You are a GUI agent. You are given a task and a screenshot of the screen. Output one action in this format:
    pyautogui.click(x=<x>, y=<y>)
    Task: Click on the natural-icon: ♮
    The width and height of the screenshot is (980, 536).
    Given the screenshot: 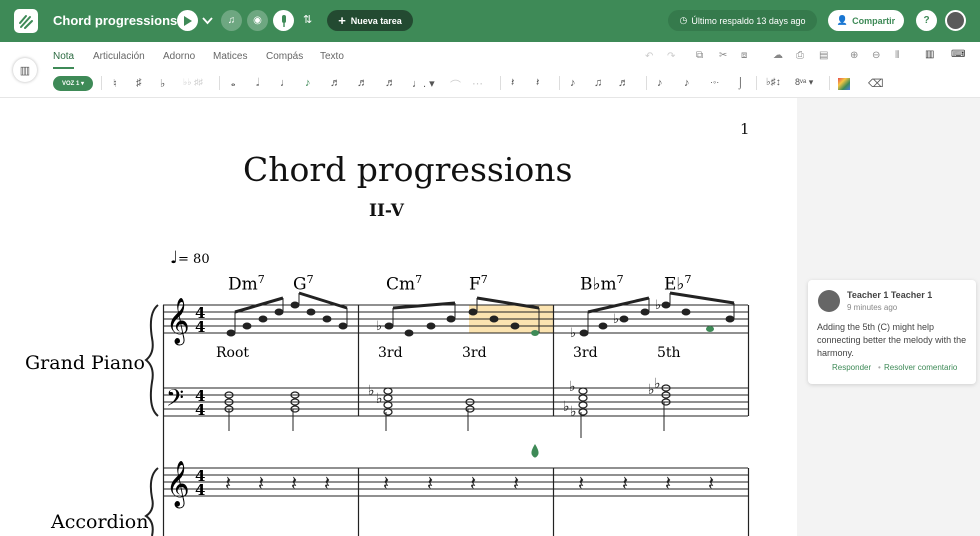 What is the action you would take?
    pyautogui.click(x=115, y=83)
    